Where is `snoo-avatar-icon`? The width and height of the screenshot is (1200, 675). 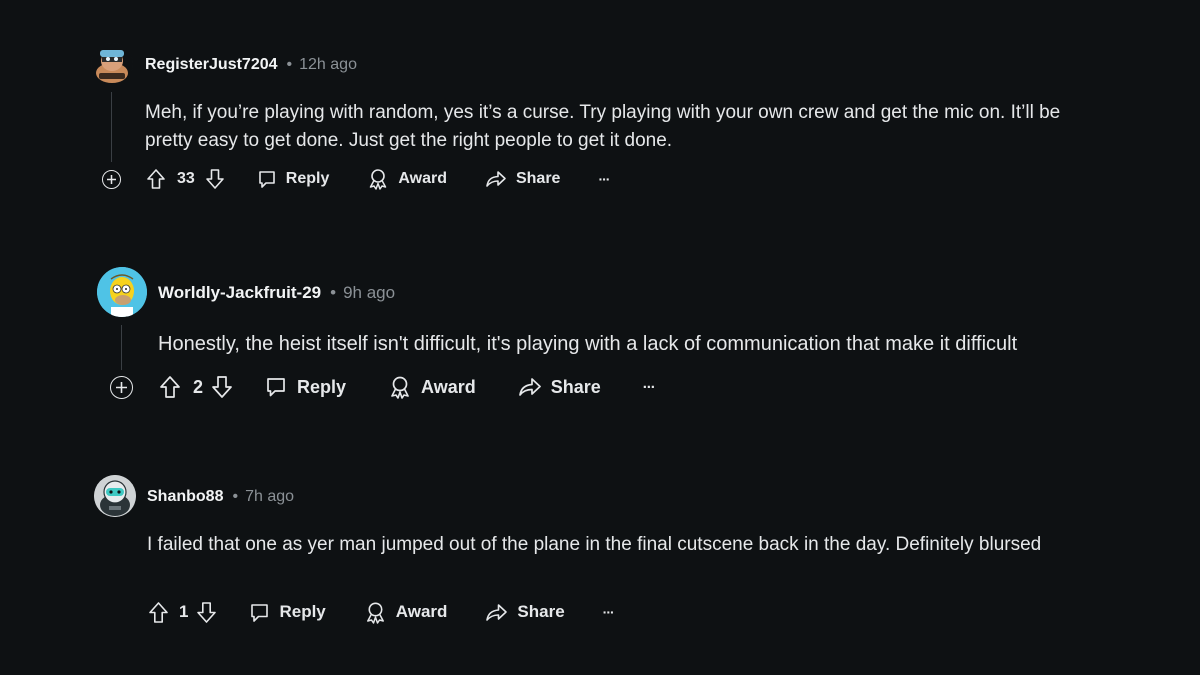 snoo-avatar-icon is located at coordinates (112, 64).